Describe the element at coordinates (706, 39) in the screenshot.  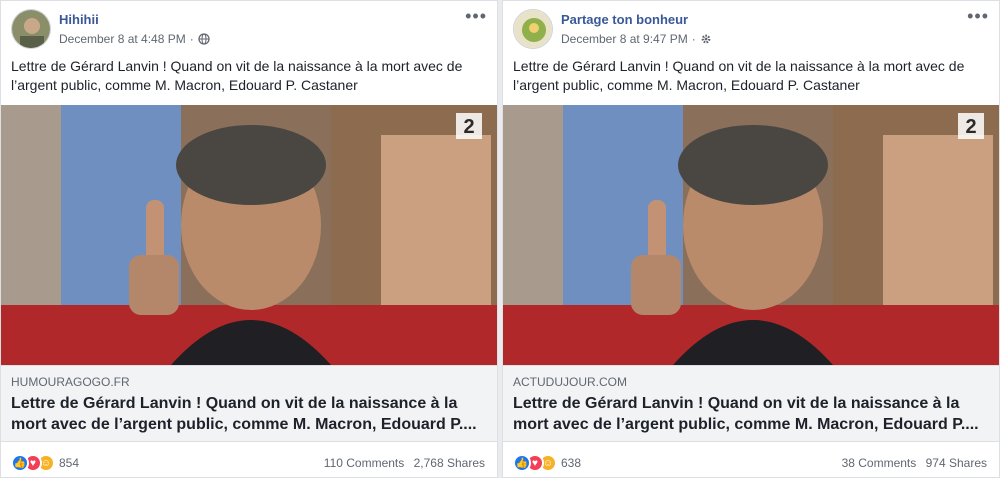
I see `gear-icon` at that location.